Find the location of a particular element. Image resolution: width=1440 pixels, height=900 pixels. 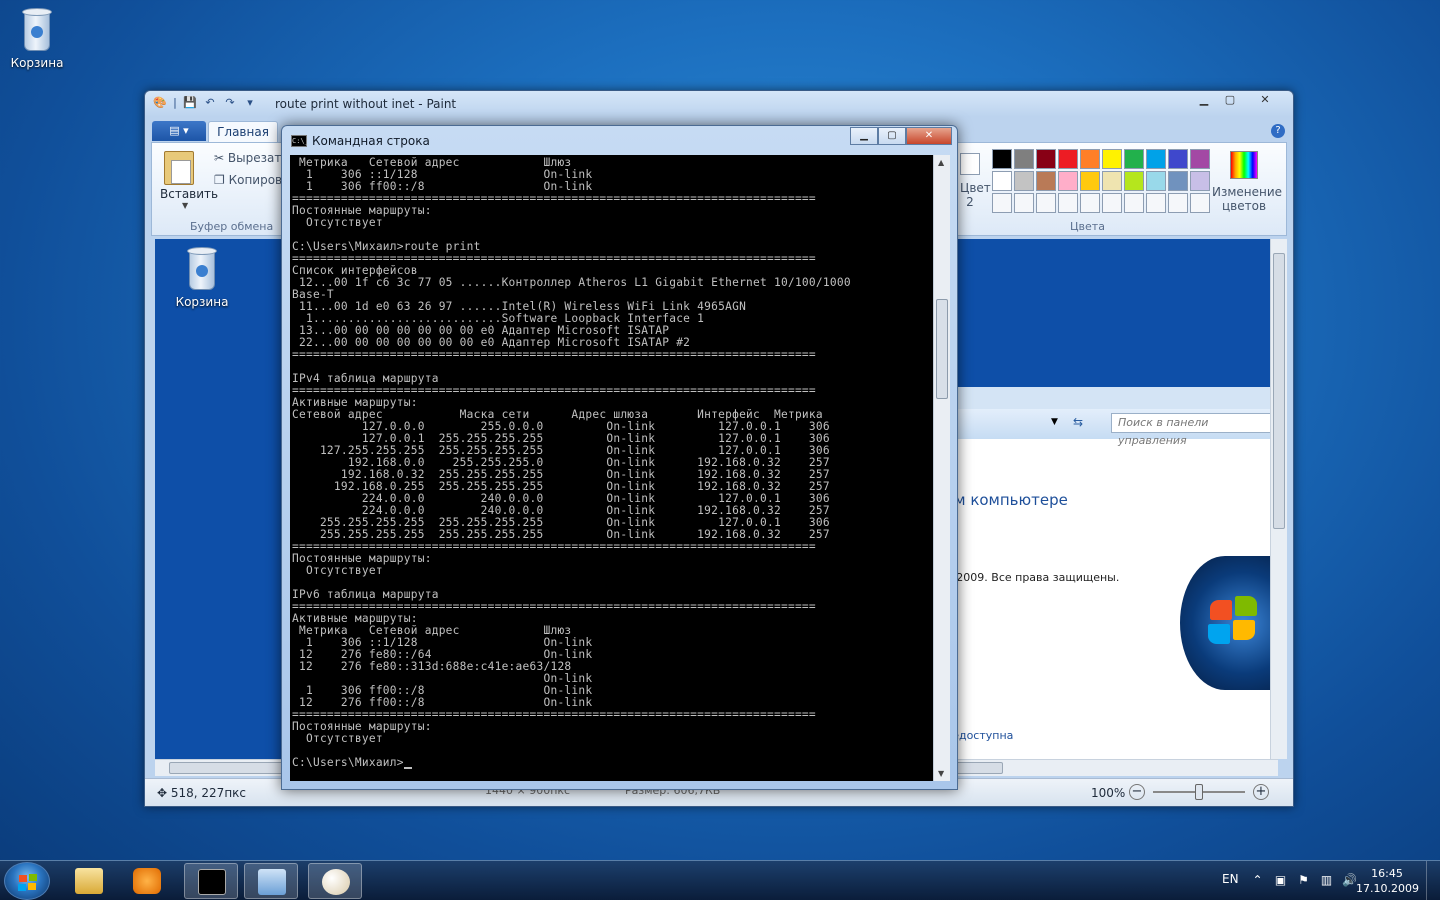

color2-button: Цвет 2 is located at coordinates (975, 195).